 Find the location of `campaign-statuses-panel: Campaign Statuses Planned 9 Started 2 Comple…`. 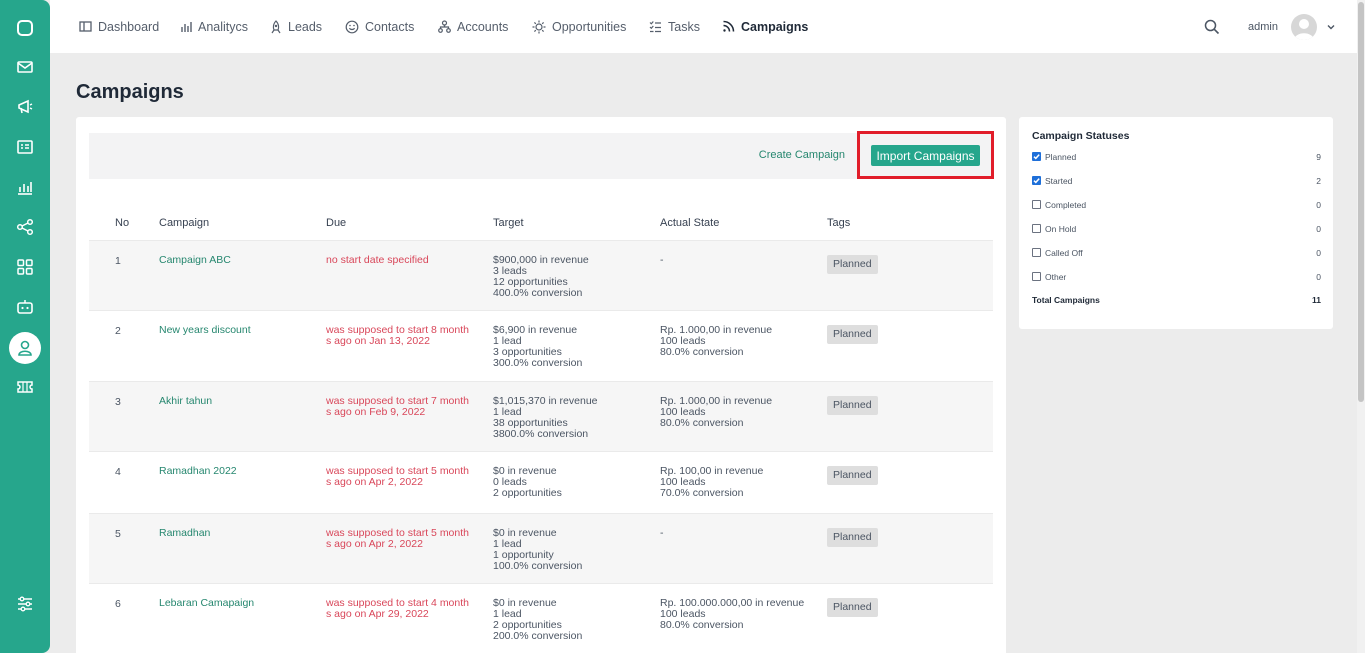

campaign-statuses-panel: Campaign Statuses Planned 9 Started 2 Comple… is located at coordinates (1176, 223).